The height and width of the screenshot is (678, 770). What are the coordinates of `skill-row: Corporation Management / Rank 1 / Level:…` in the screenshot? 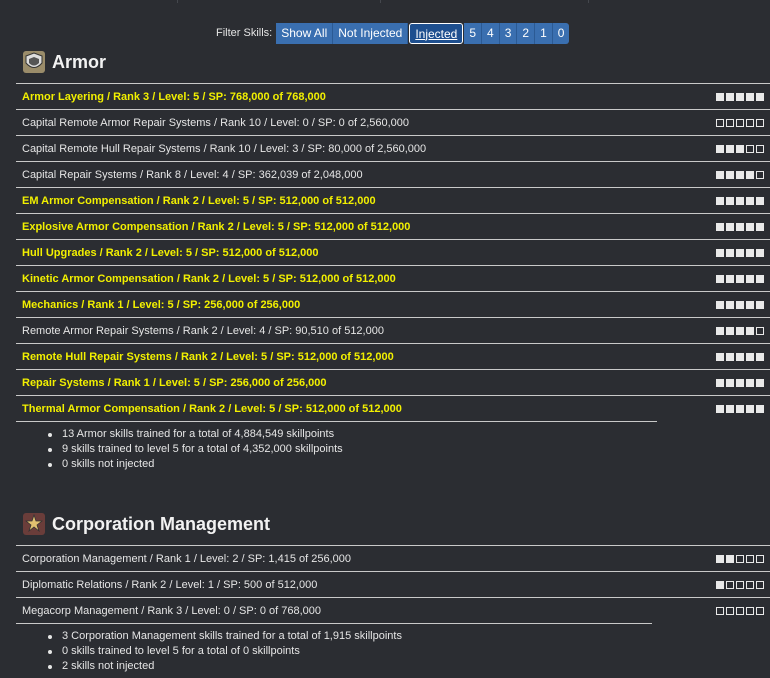 It's located at (393, 558).